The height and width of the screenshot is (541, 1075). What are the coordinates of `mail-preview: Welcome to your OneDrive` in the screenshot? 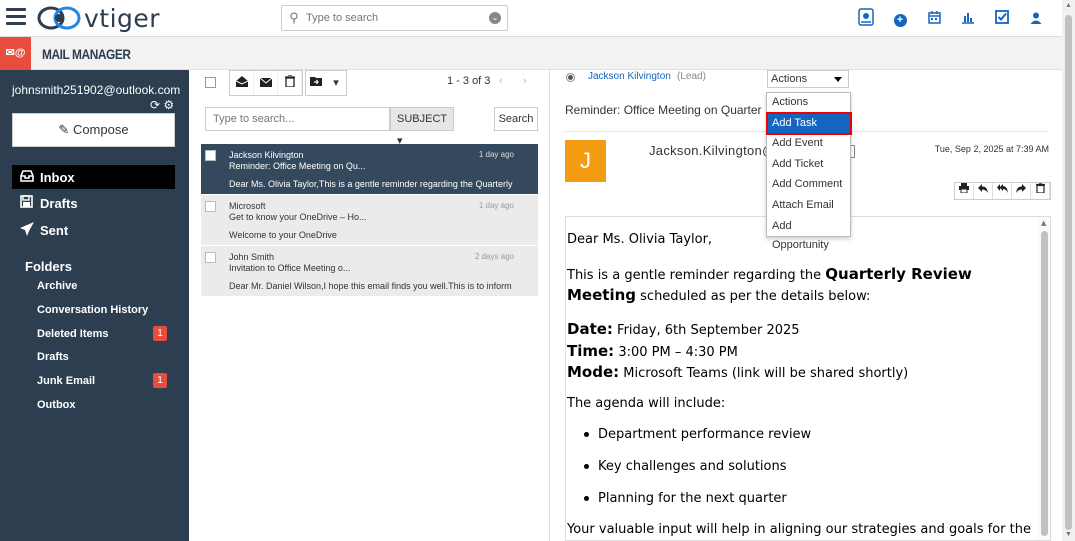 It's located at (283, 235).